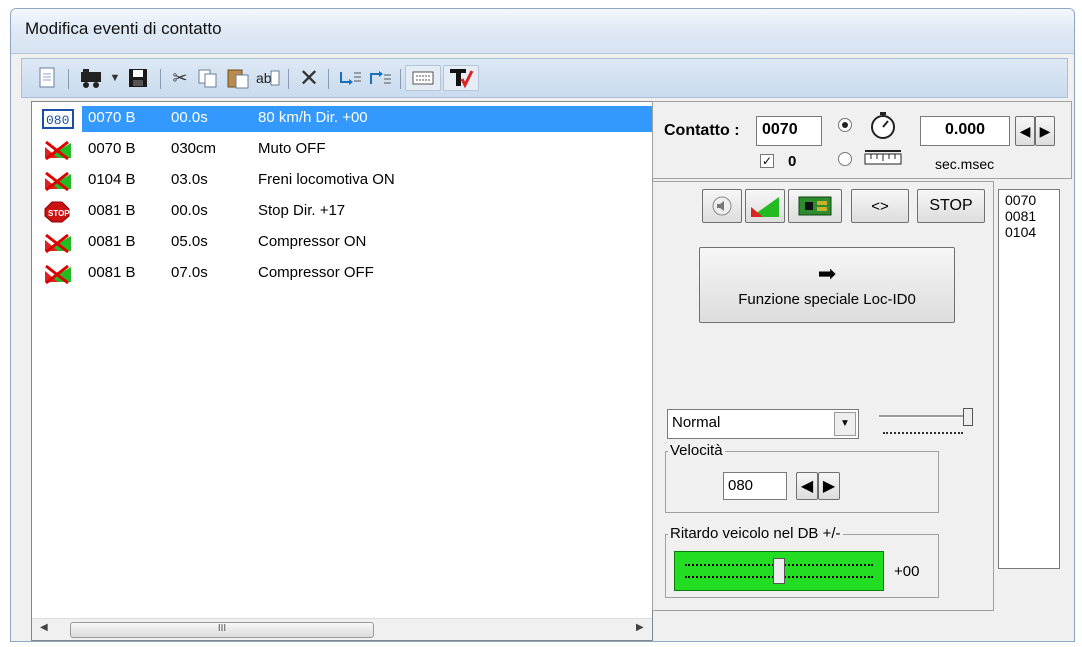  What do you see at coordinates (845, 159) in the screenshot?
I see `radio-distance` at bounding box center [845, 159].